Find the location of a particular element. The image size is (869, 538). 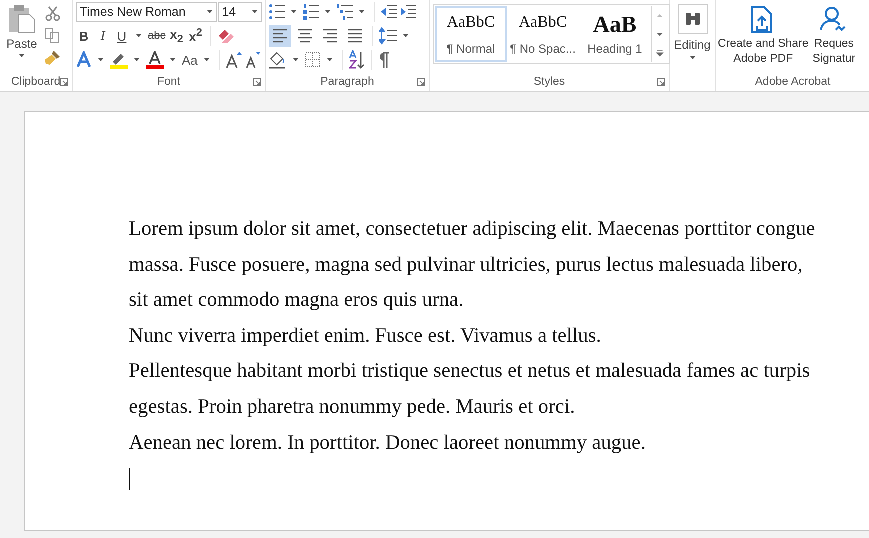

acrobat-button: Reques Signatur is located at coordinates (834, 39).